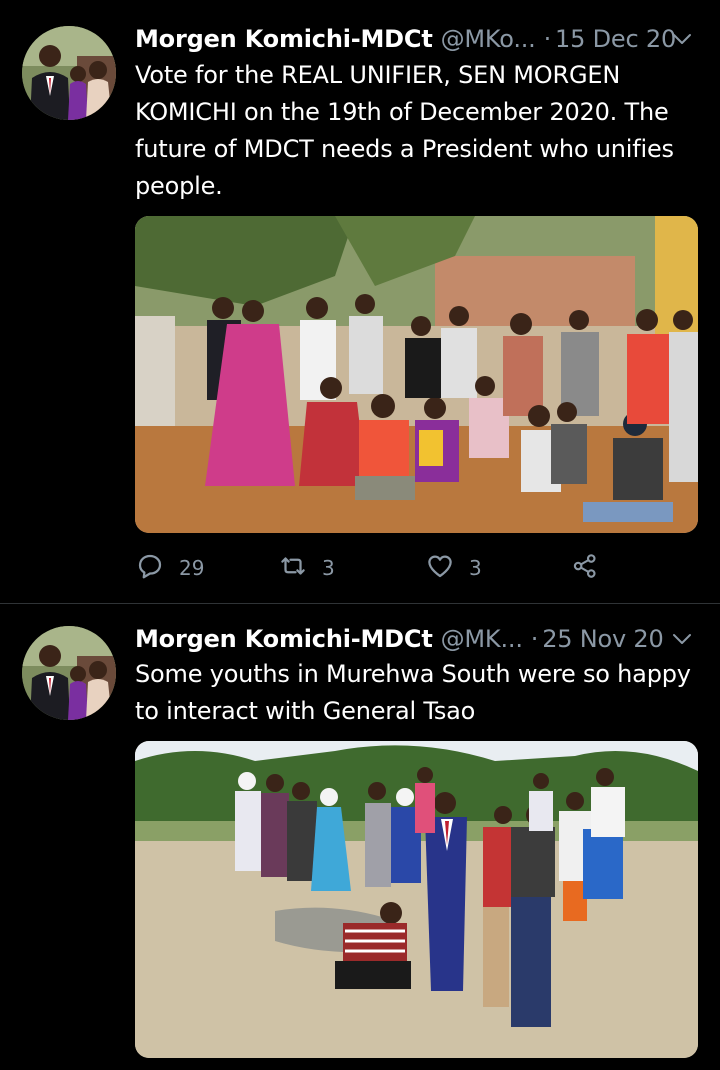 Image resolution: width=720 pixels, height=1070 pixels. I want to click on tweet-date: 15 Dec 20, so click(615, 39).